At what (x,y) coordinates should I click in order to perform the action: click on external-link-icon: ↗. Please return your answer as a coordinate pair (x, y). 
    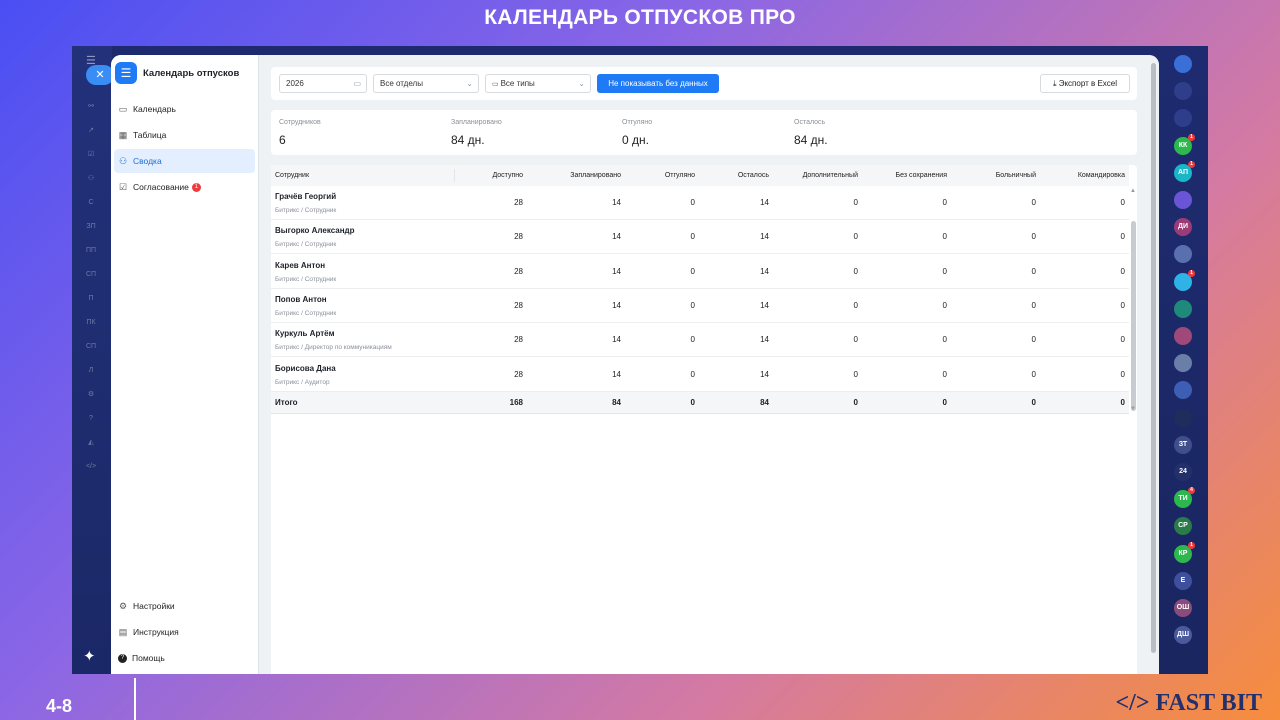
    Looking at the image, I should click on (91, 131).